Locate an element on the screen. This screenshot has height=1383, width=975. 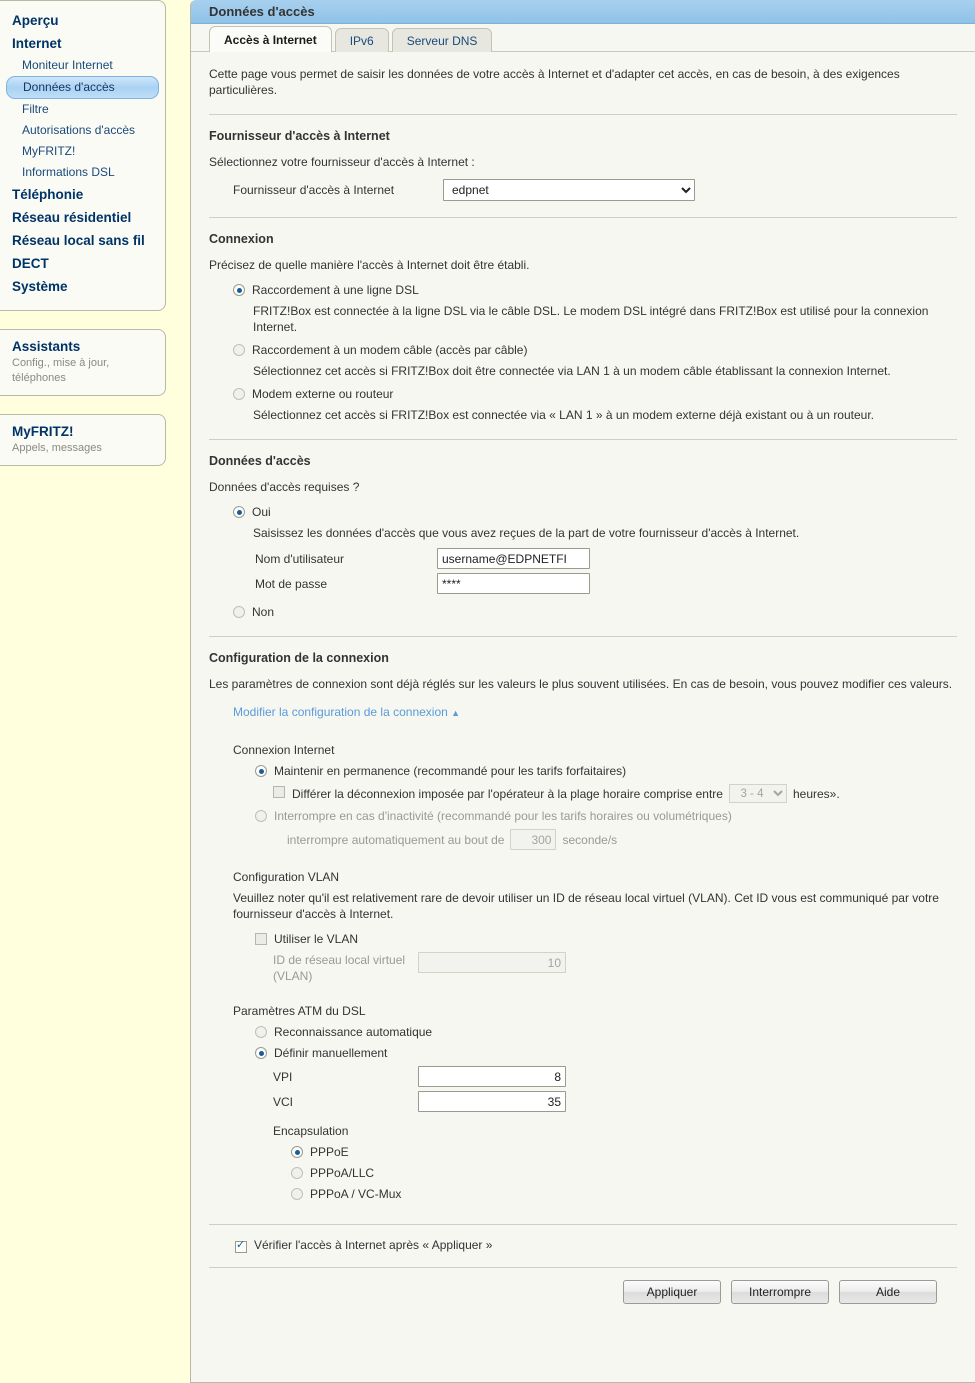
sidebar-item-reseau-local-sans-fil: Réseau local sans fil is located at coordinates (82, 240).